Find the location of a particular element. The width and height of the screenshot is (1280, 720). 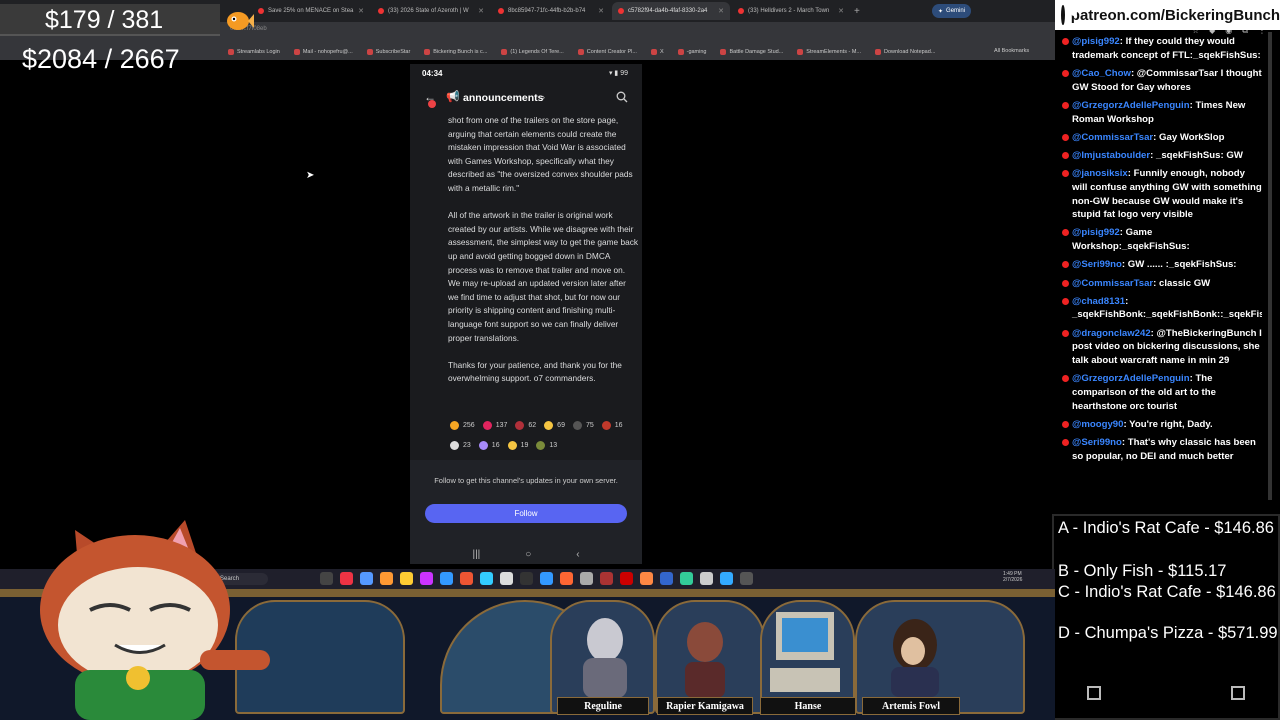

folder-icon is located at coordinates (406, 578).